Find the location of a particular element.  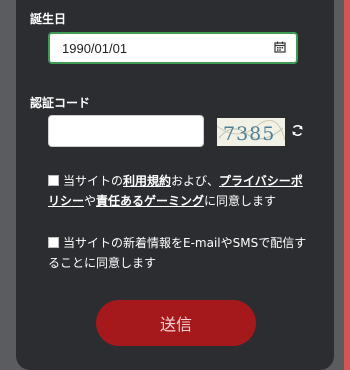

captcha-image: 7385 is located at coordinates (251, 132).